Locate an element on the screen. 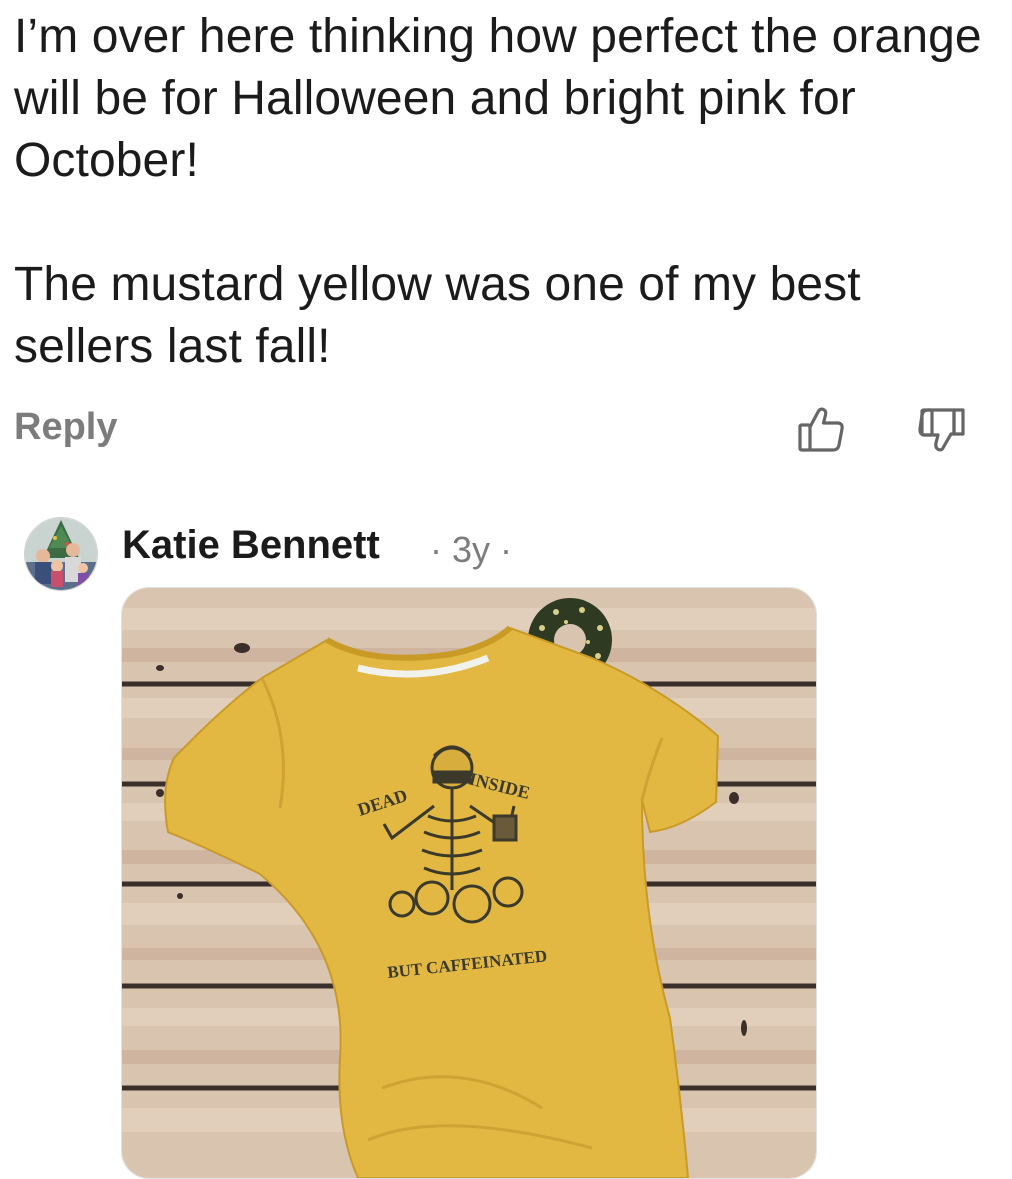  avatar is located at coordinates (61, 554).